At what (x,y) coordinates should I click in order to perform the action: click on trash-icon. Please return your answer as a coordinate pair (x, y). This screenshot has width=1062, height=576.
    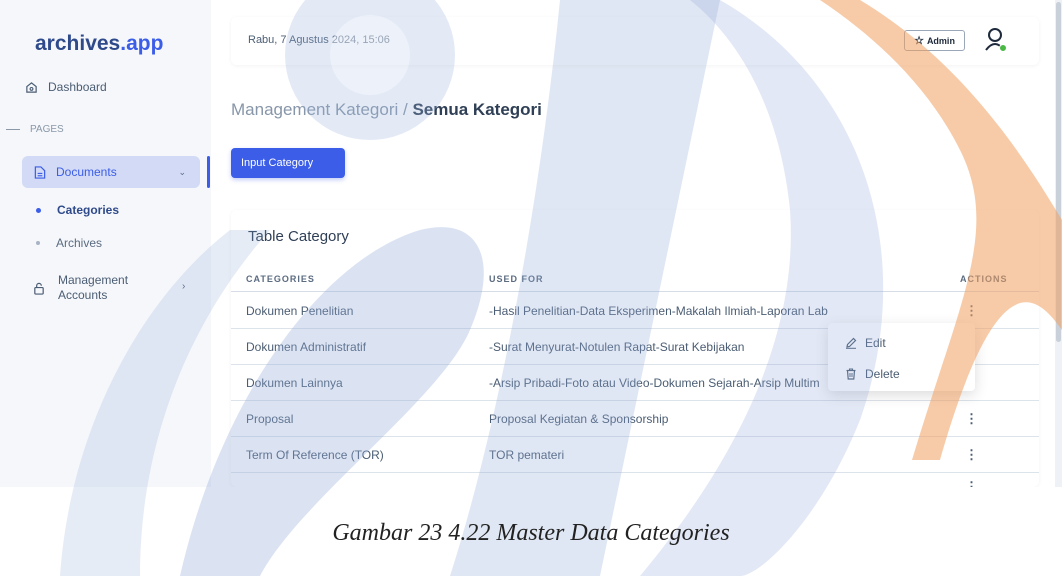
    Looking at the image, I should click on (851, 374).